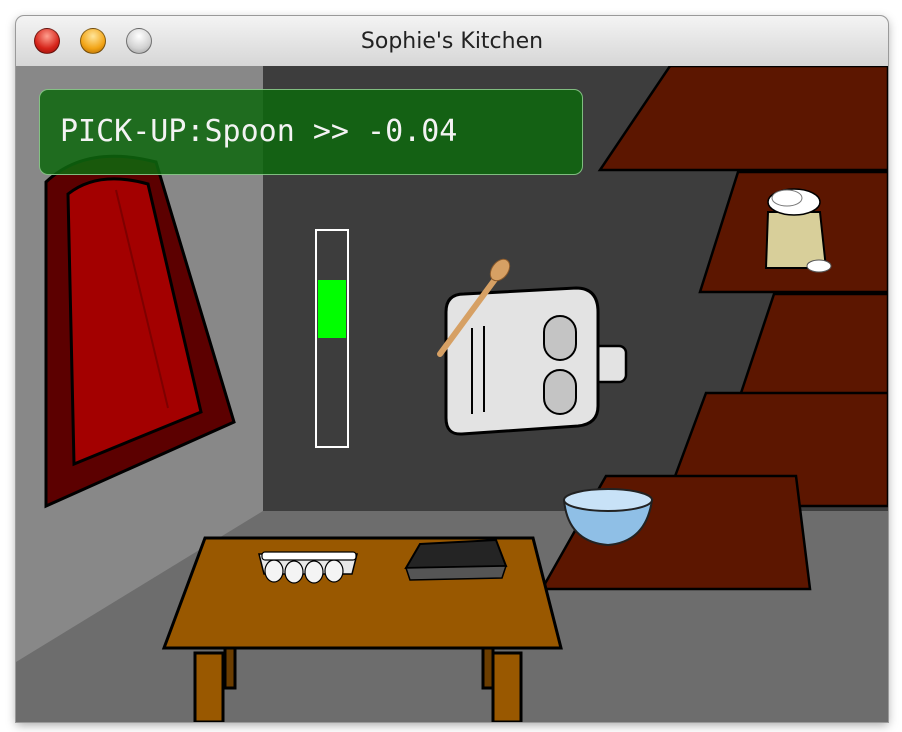 The width and height of the screenshot is (902, 732). Describe the element at coordinates (456, 559) in the screenshot. I see `baking-tray` at that location.